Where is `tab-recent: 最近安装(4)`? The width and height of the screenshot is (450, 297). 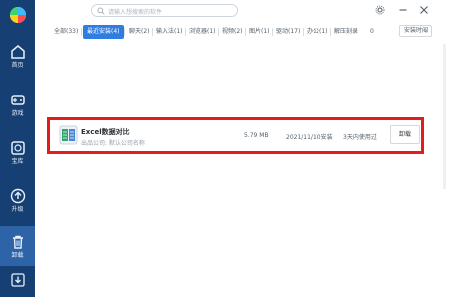 tab-recent: 最近安装(4) is located at coordinates (103, 32).